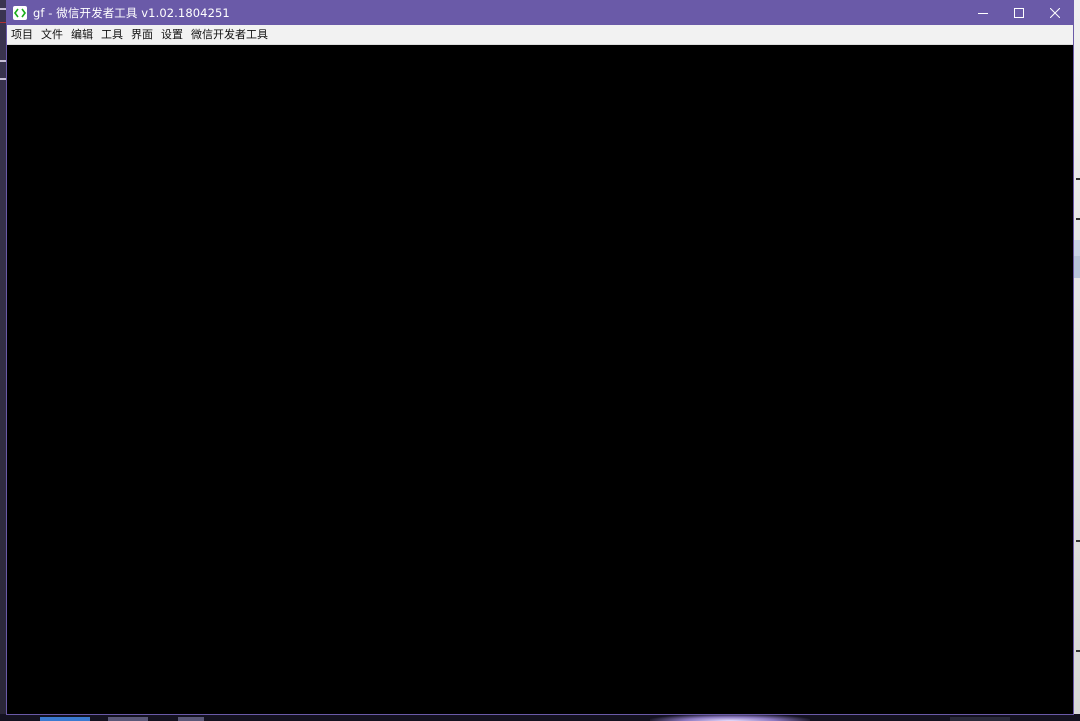  What do you see at coordinates (229, 35) in the screenshot?
I see `menu-item-wechat-devtools: 微信开发者工具` at bounding box center [229, 35].